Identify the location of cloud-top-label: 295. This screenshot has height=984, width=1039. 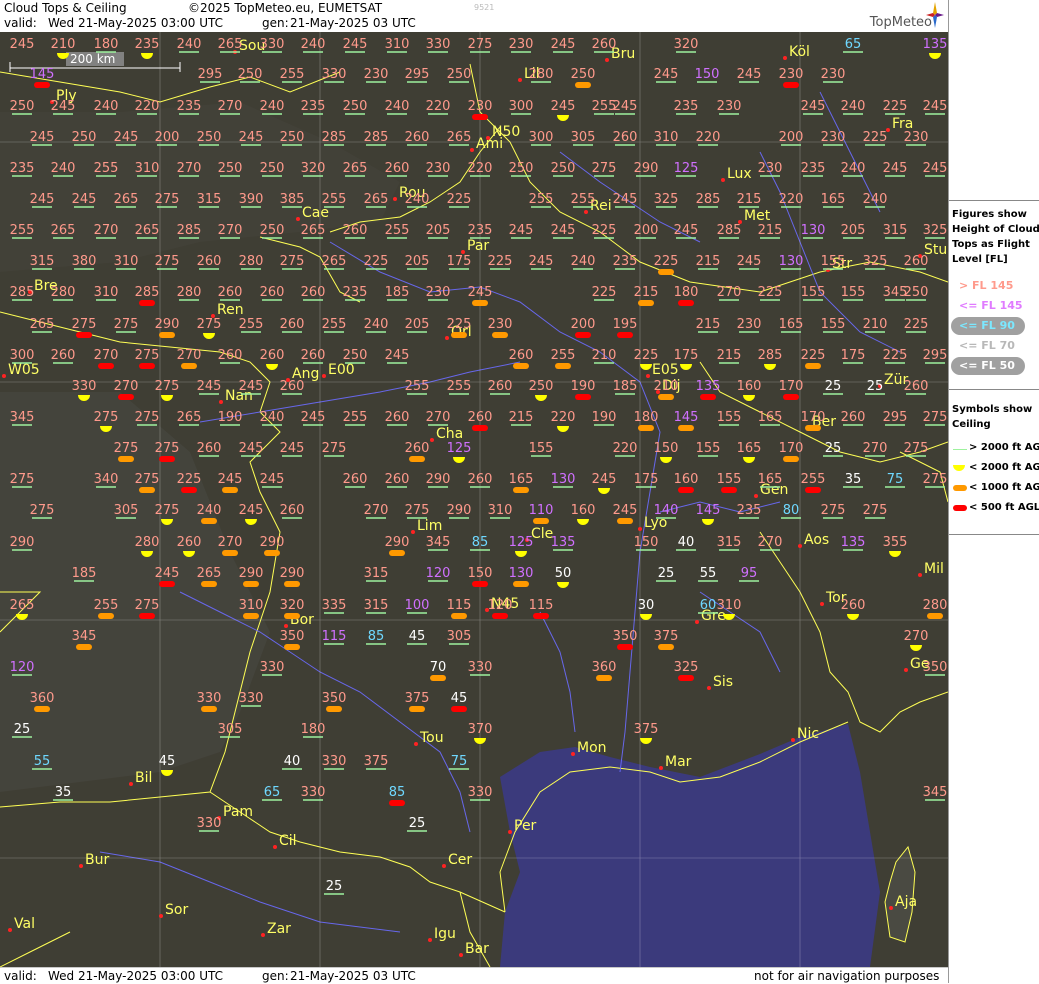
(417, 75).